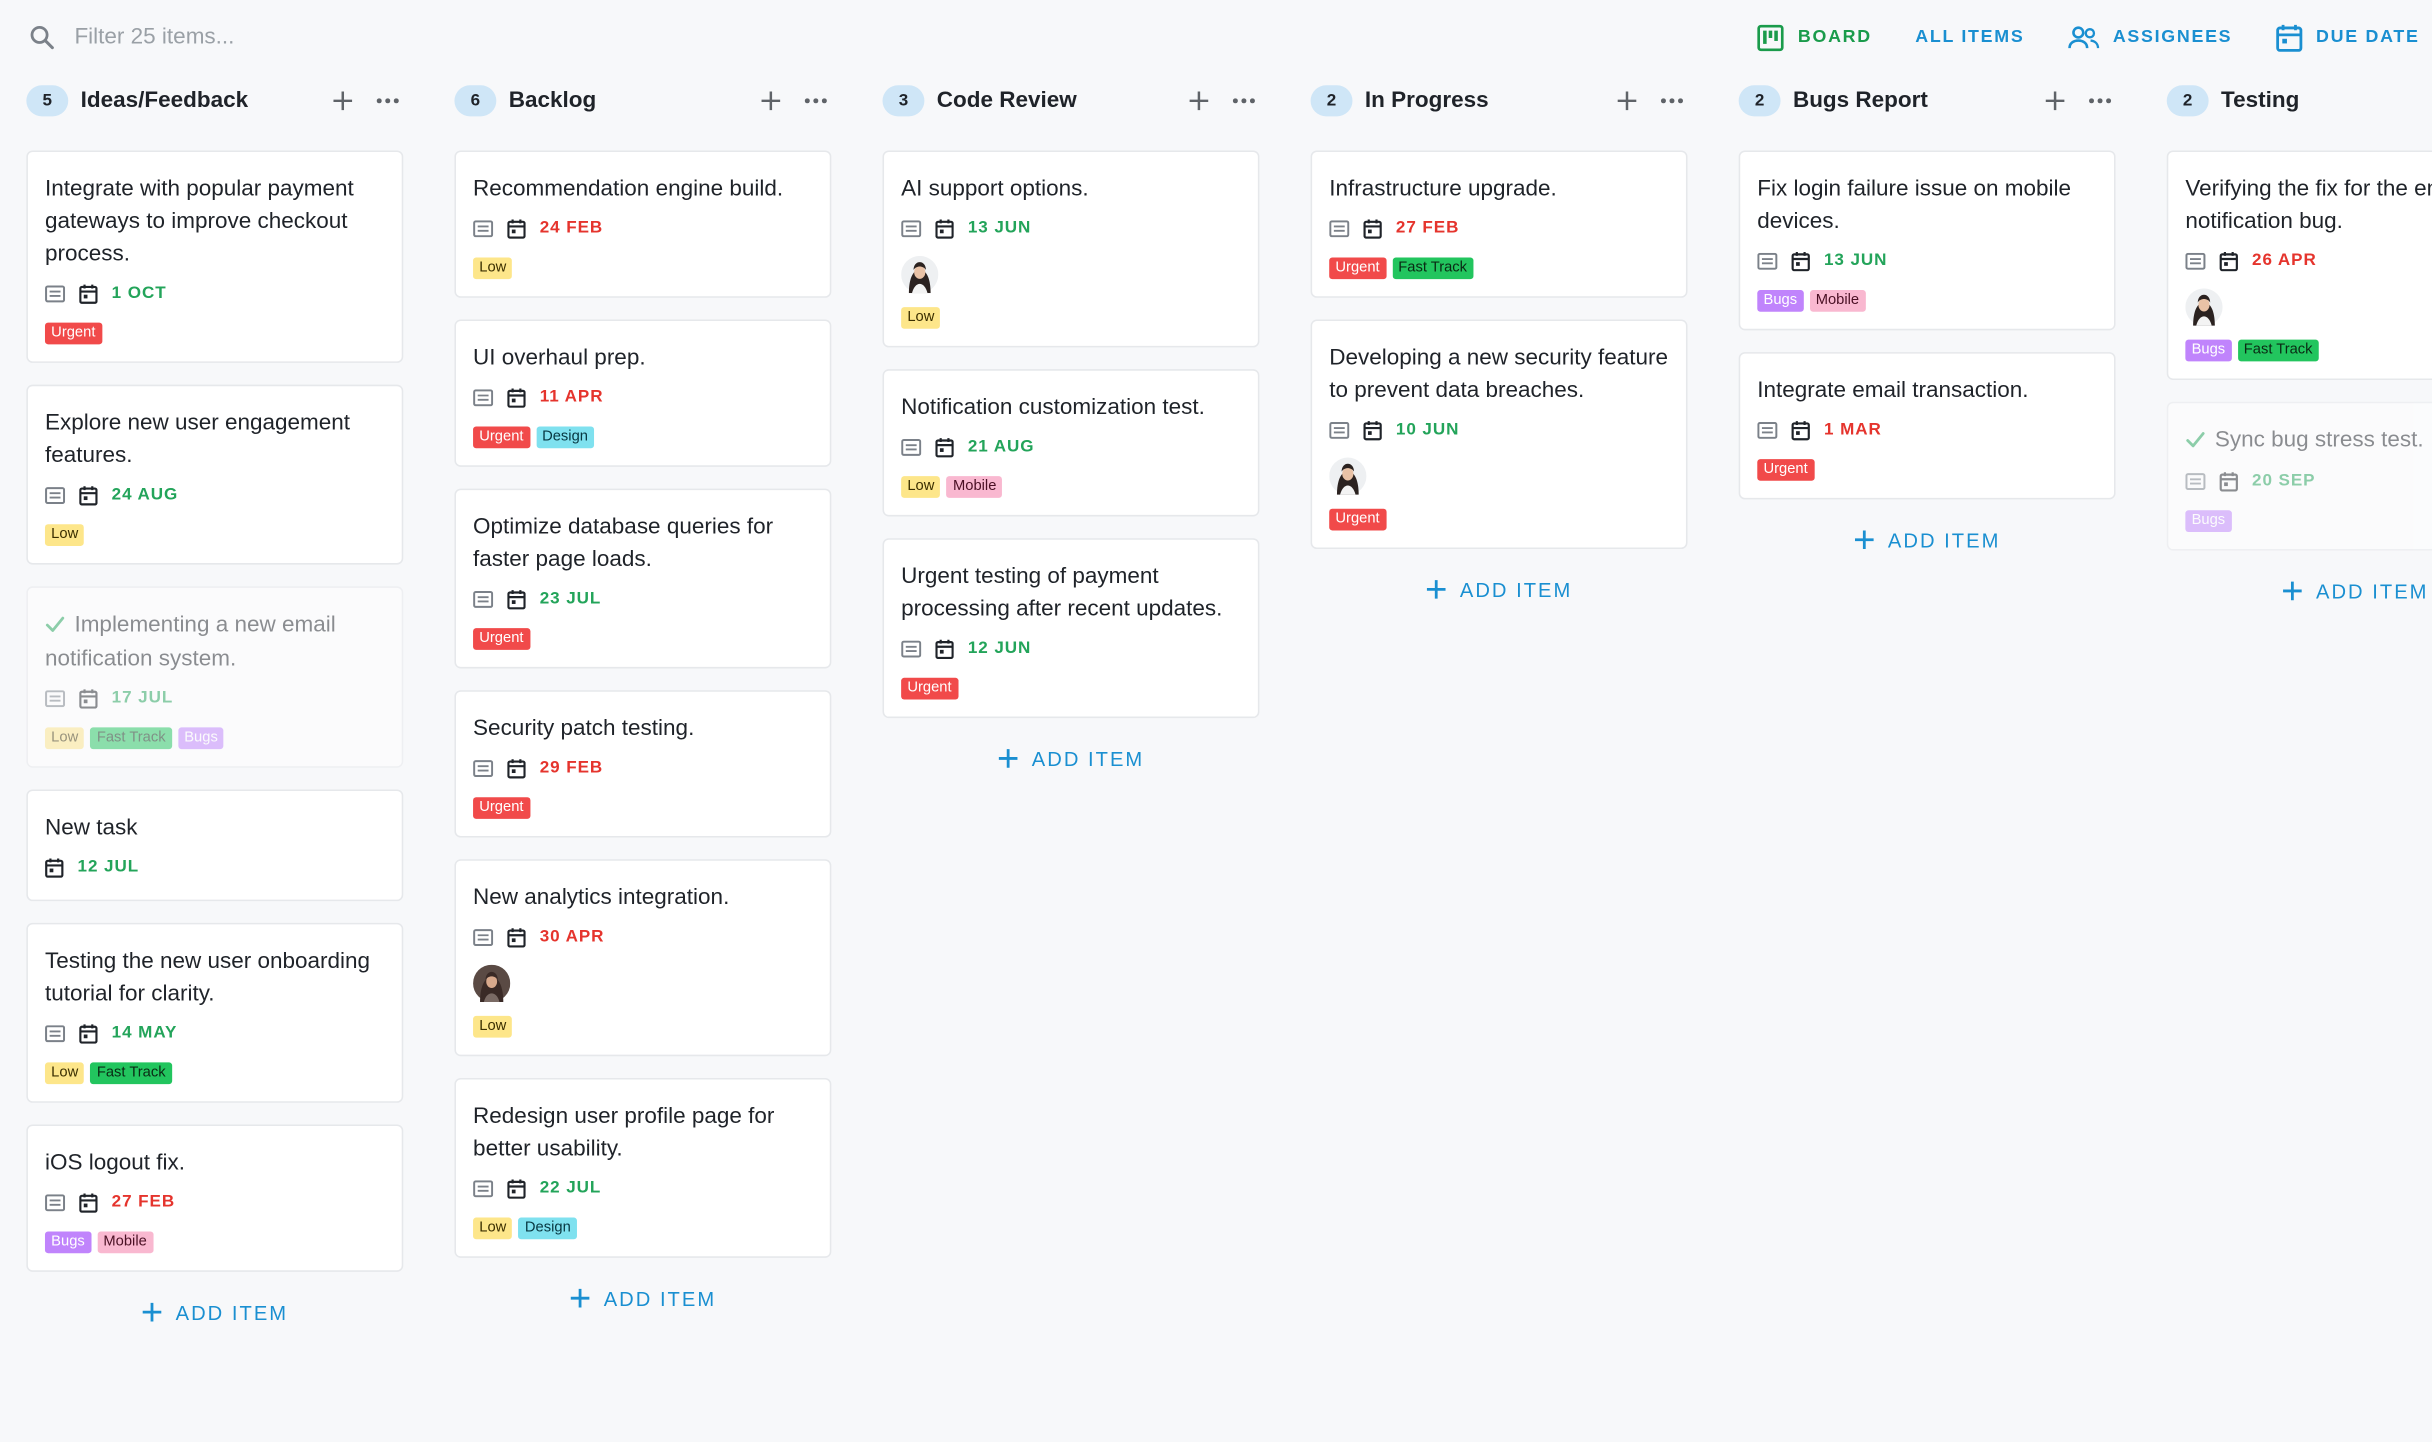  I want to click on task-meta: 24 AUG, so click(215, 494).